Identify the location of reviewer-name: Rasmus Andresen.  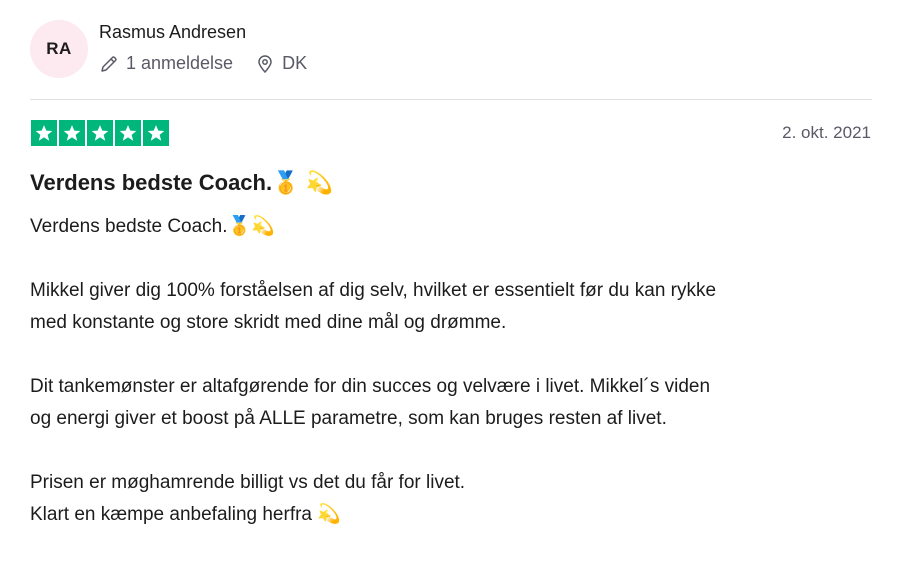
(172, 32).